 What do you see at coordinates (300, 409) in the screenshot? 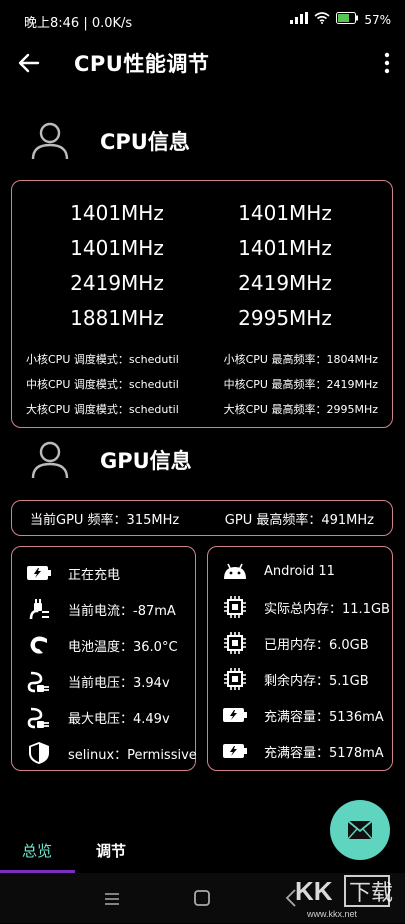
I see `max-frequency-label: 大核CPU 最高频率：2995MHz` at bounding box center [300, 409].